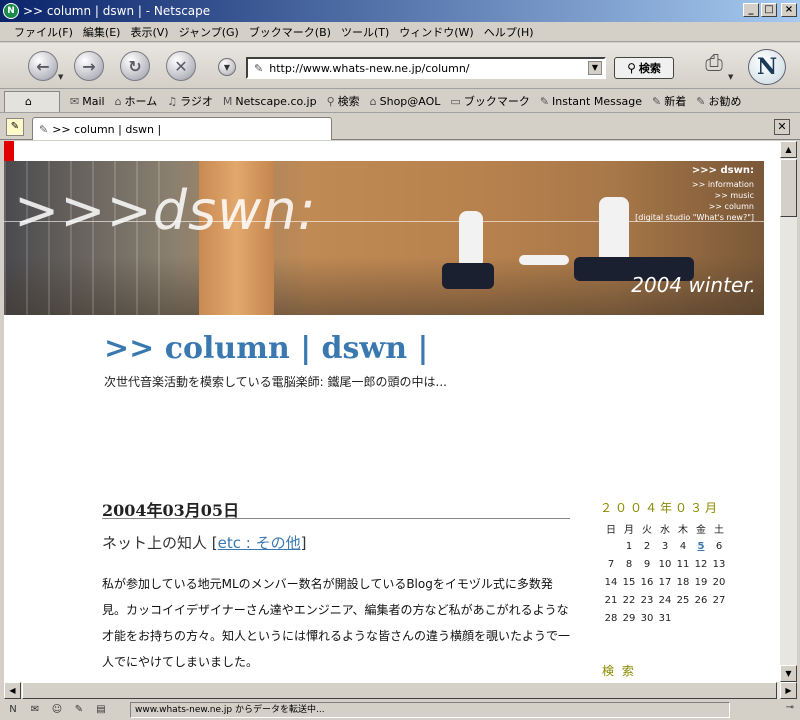 The height and width of the screenshot is (720, 800). What do you see at coordinates (135, 66) in the screenshot?
I see `reload-button: ↻` at bounding box center [135, 66].